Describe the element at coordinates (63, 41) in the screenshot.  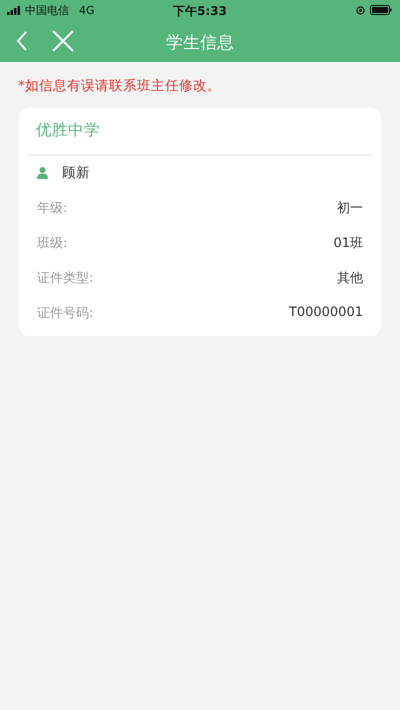
I see `close-button` at that location.